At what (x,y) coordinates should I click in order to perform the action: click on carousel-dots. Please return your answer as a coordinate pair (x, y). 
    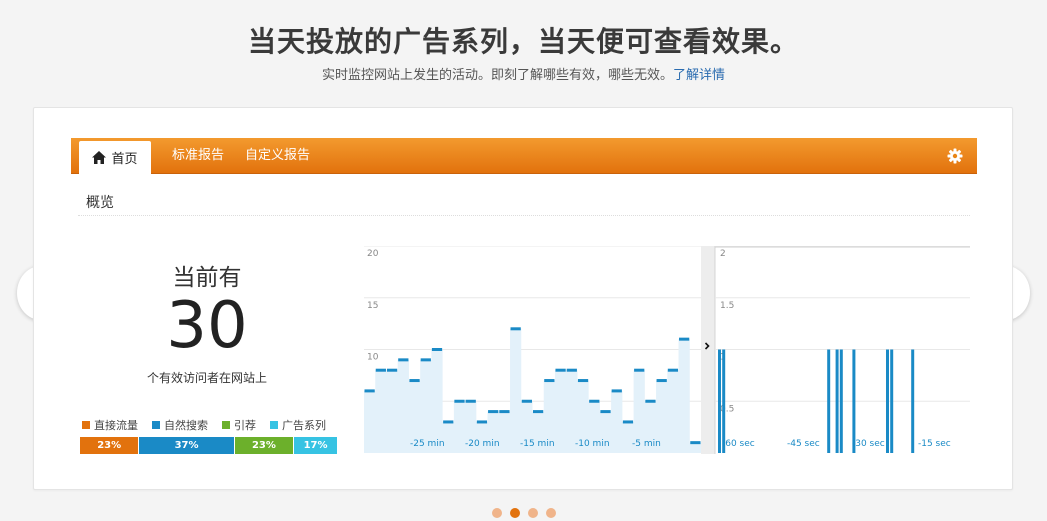
    Looking at the image, I should click on (523, 513).